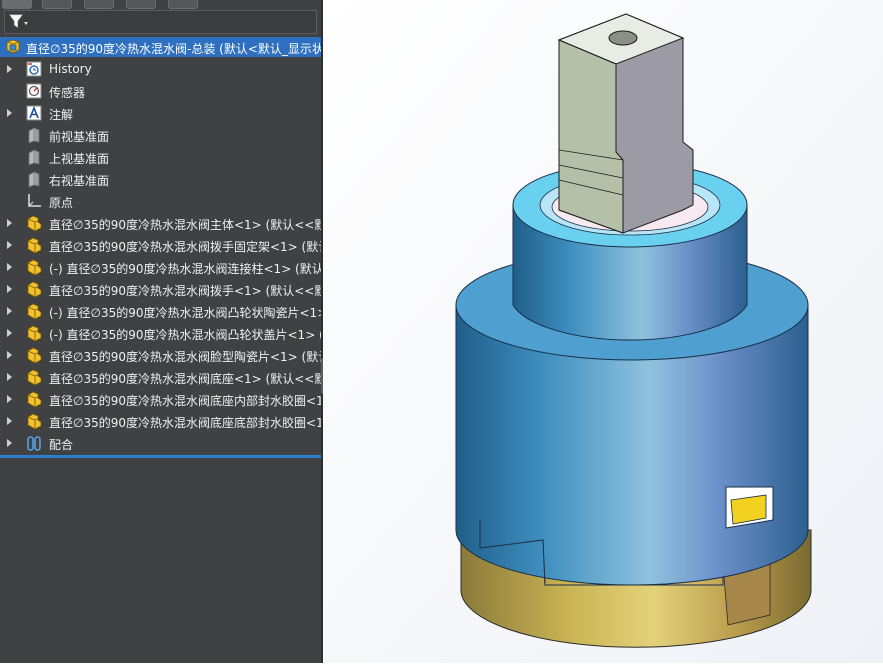 The image size is (883, 666). I want to click on tree-item-part: 直径∅35的90度冷热水混水阀主体<1> (默认<<默, so click(160, 223).